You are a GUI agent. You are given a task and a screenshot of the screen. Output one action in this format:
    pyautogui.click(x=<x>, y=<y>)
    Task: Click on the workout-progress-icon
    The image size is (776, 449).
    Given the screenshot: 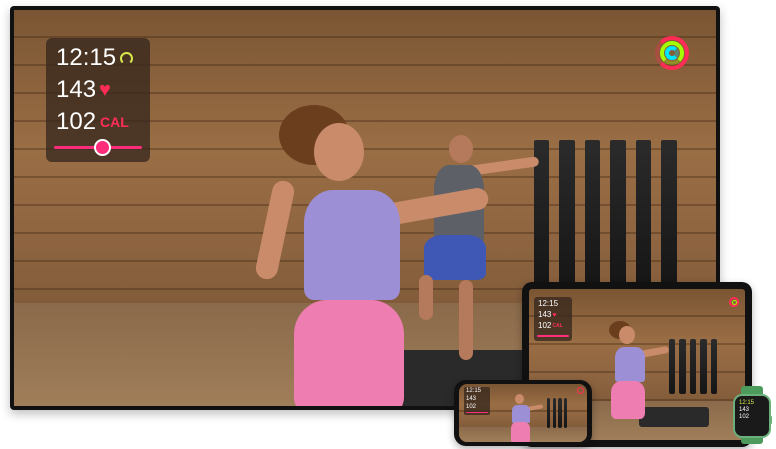 What is the action you would take?
    pyautogui.click(x=102, y=147)
    